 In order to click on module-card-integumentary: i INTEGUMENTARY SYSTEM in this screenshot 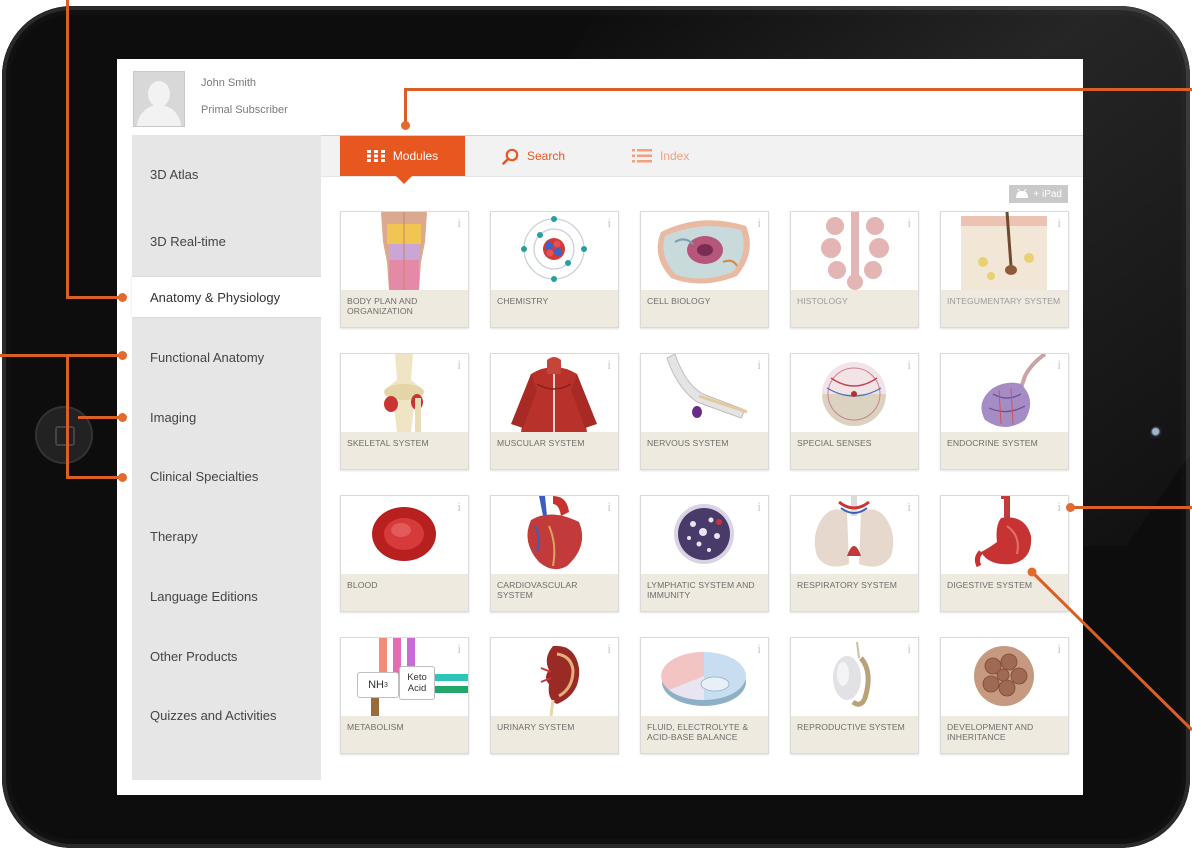, I will do `click(1004, 269)`.